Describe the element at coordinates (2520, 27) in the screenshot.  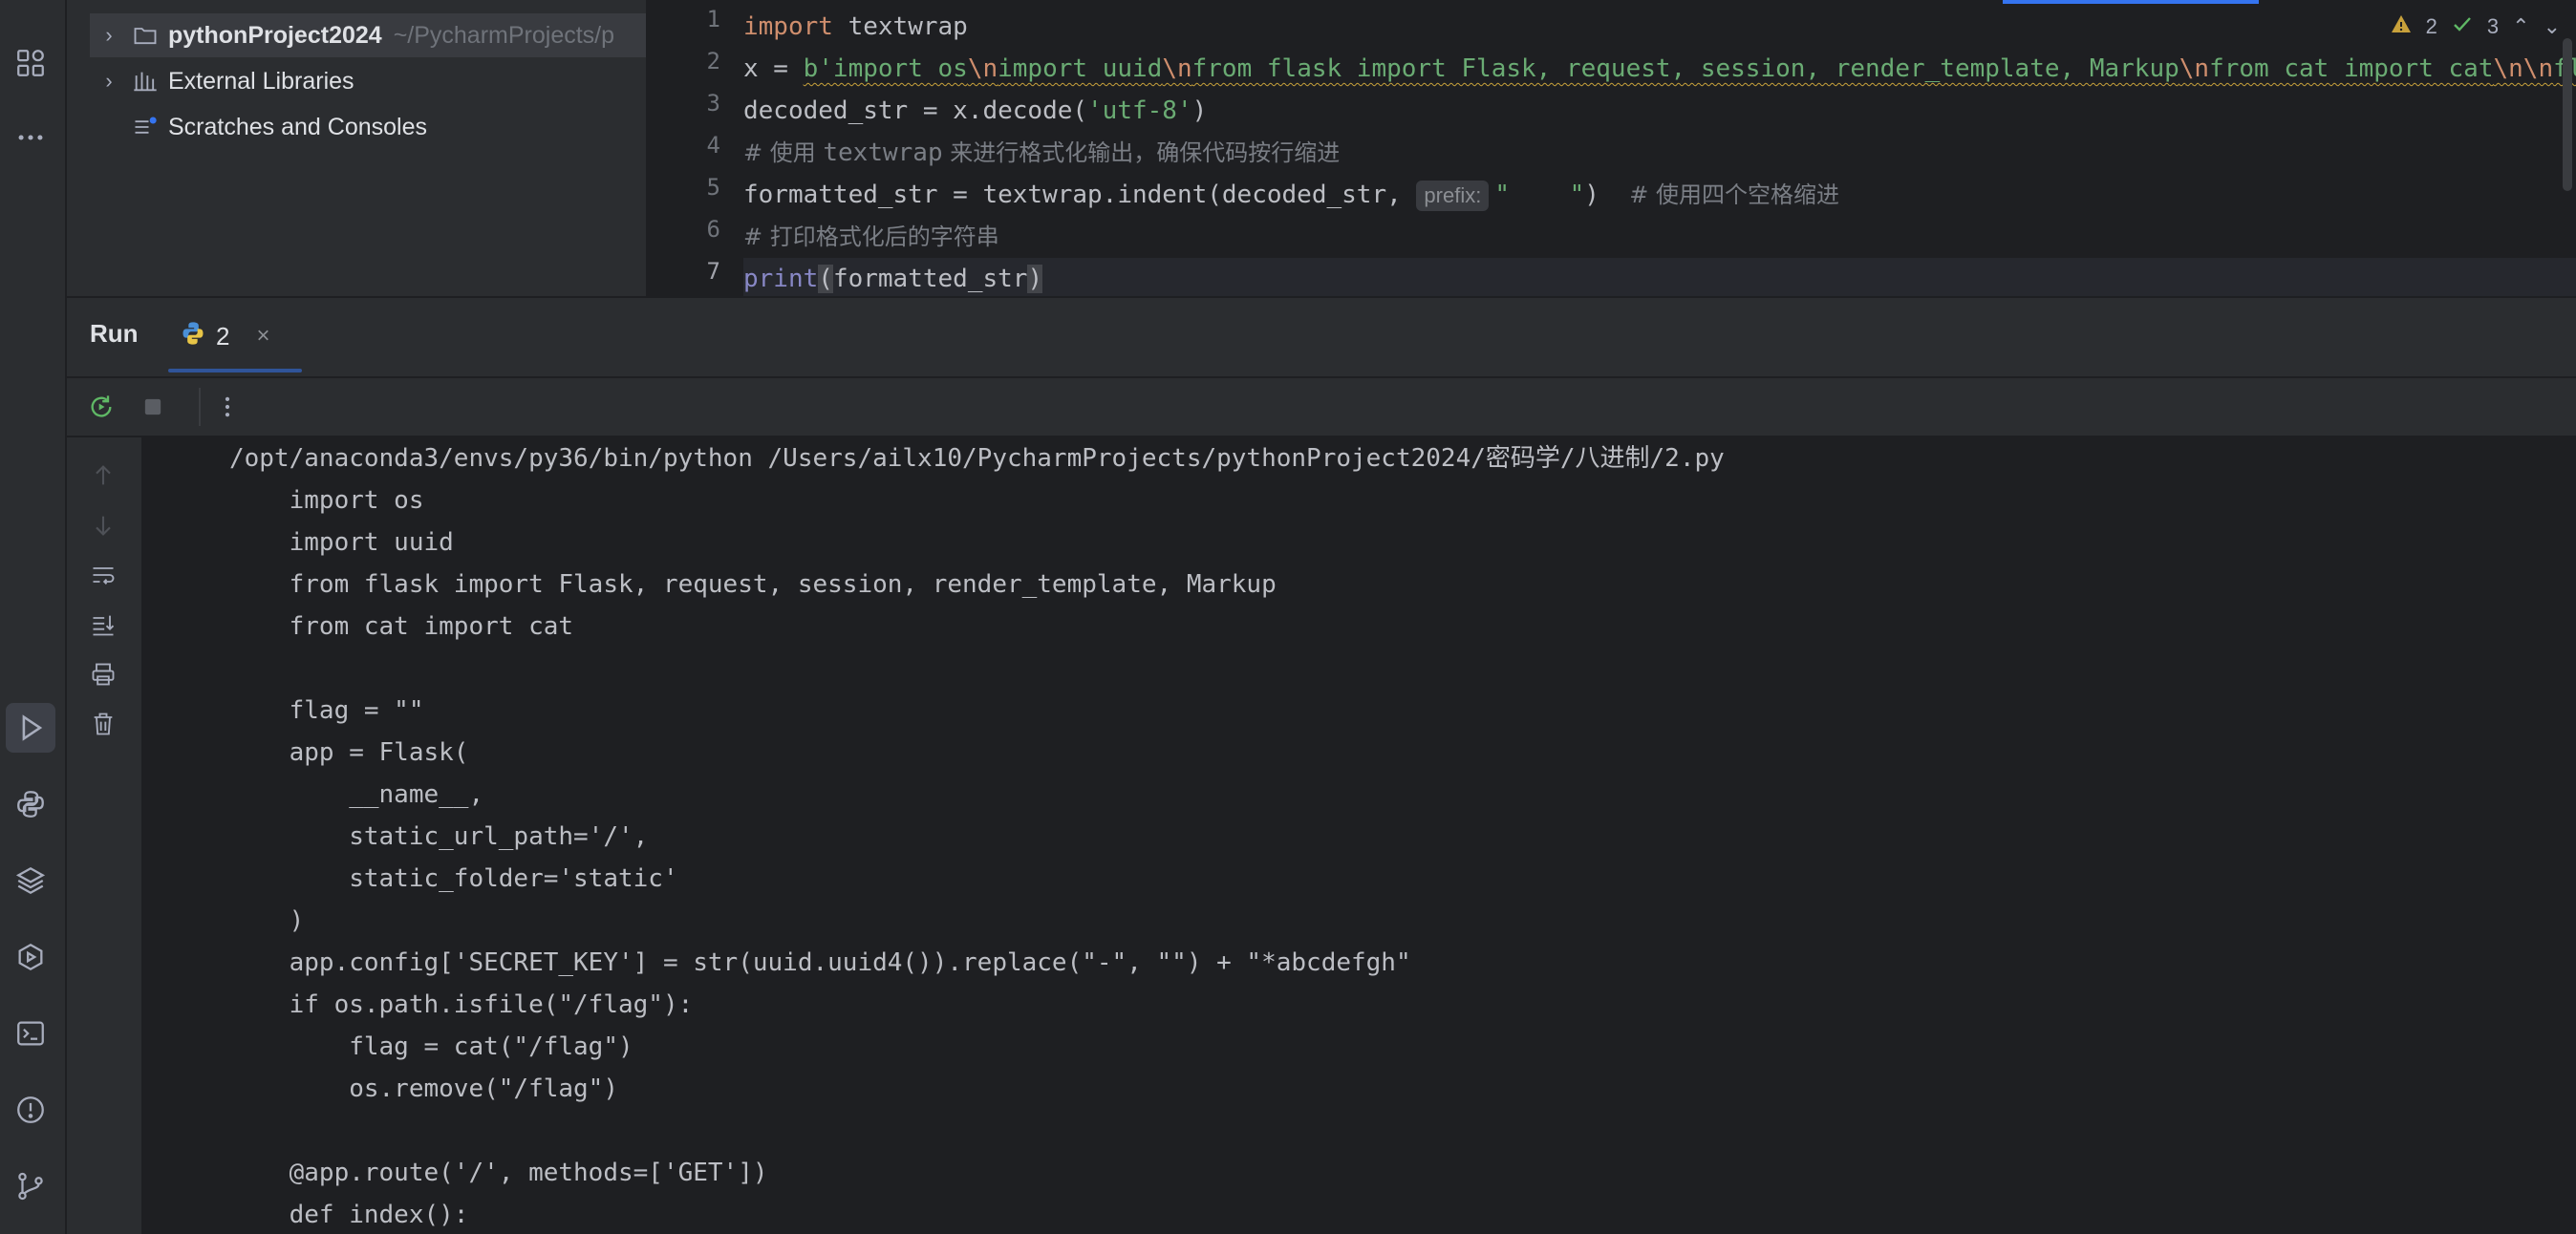
I see `chevron-up-icon: ⌃` at that location.